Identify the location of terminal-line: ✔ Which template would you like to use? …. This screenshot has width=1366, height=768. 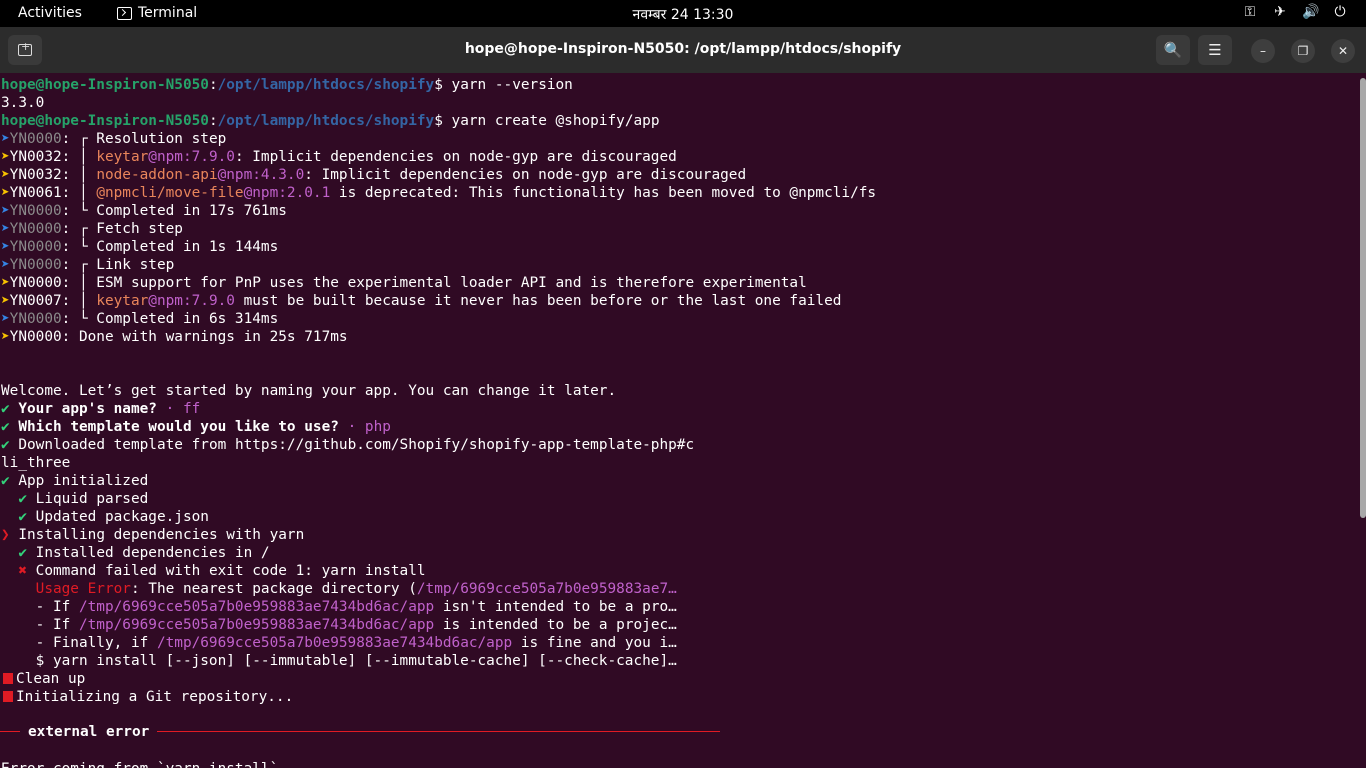
(196, 427).